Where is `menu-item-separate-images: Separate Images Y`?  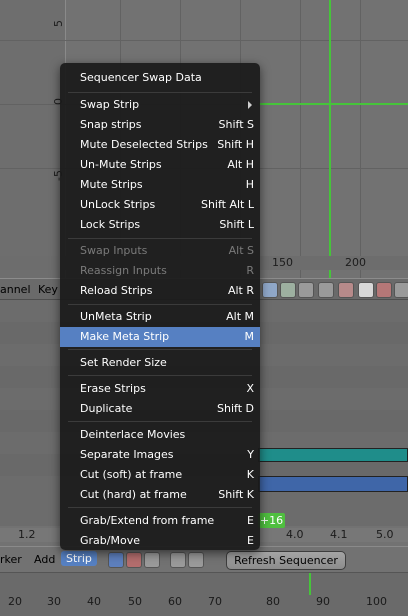
menu-item-separate-images: Separate Images Y is located at coordinates (160, 455).